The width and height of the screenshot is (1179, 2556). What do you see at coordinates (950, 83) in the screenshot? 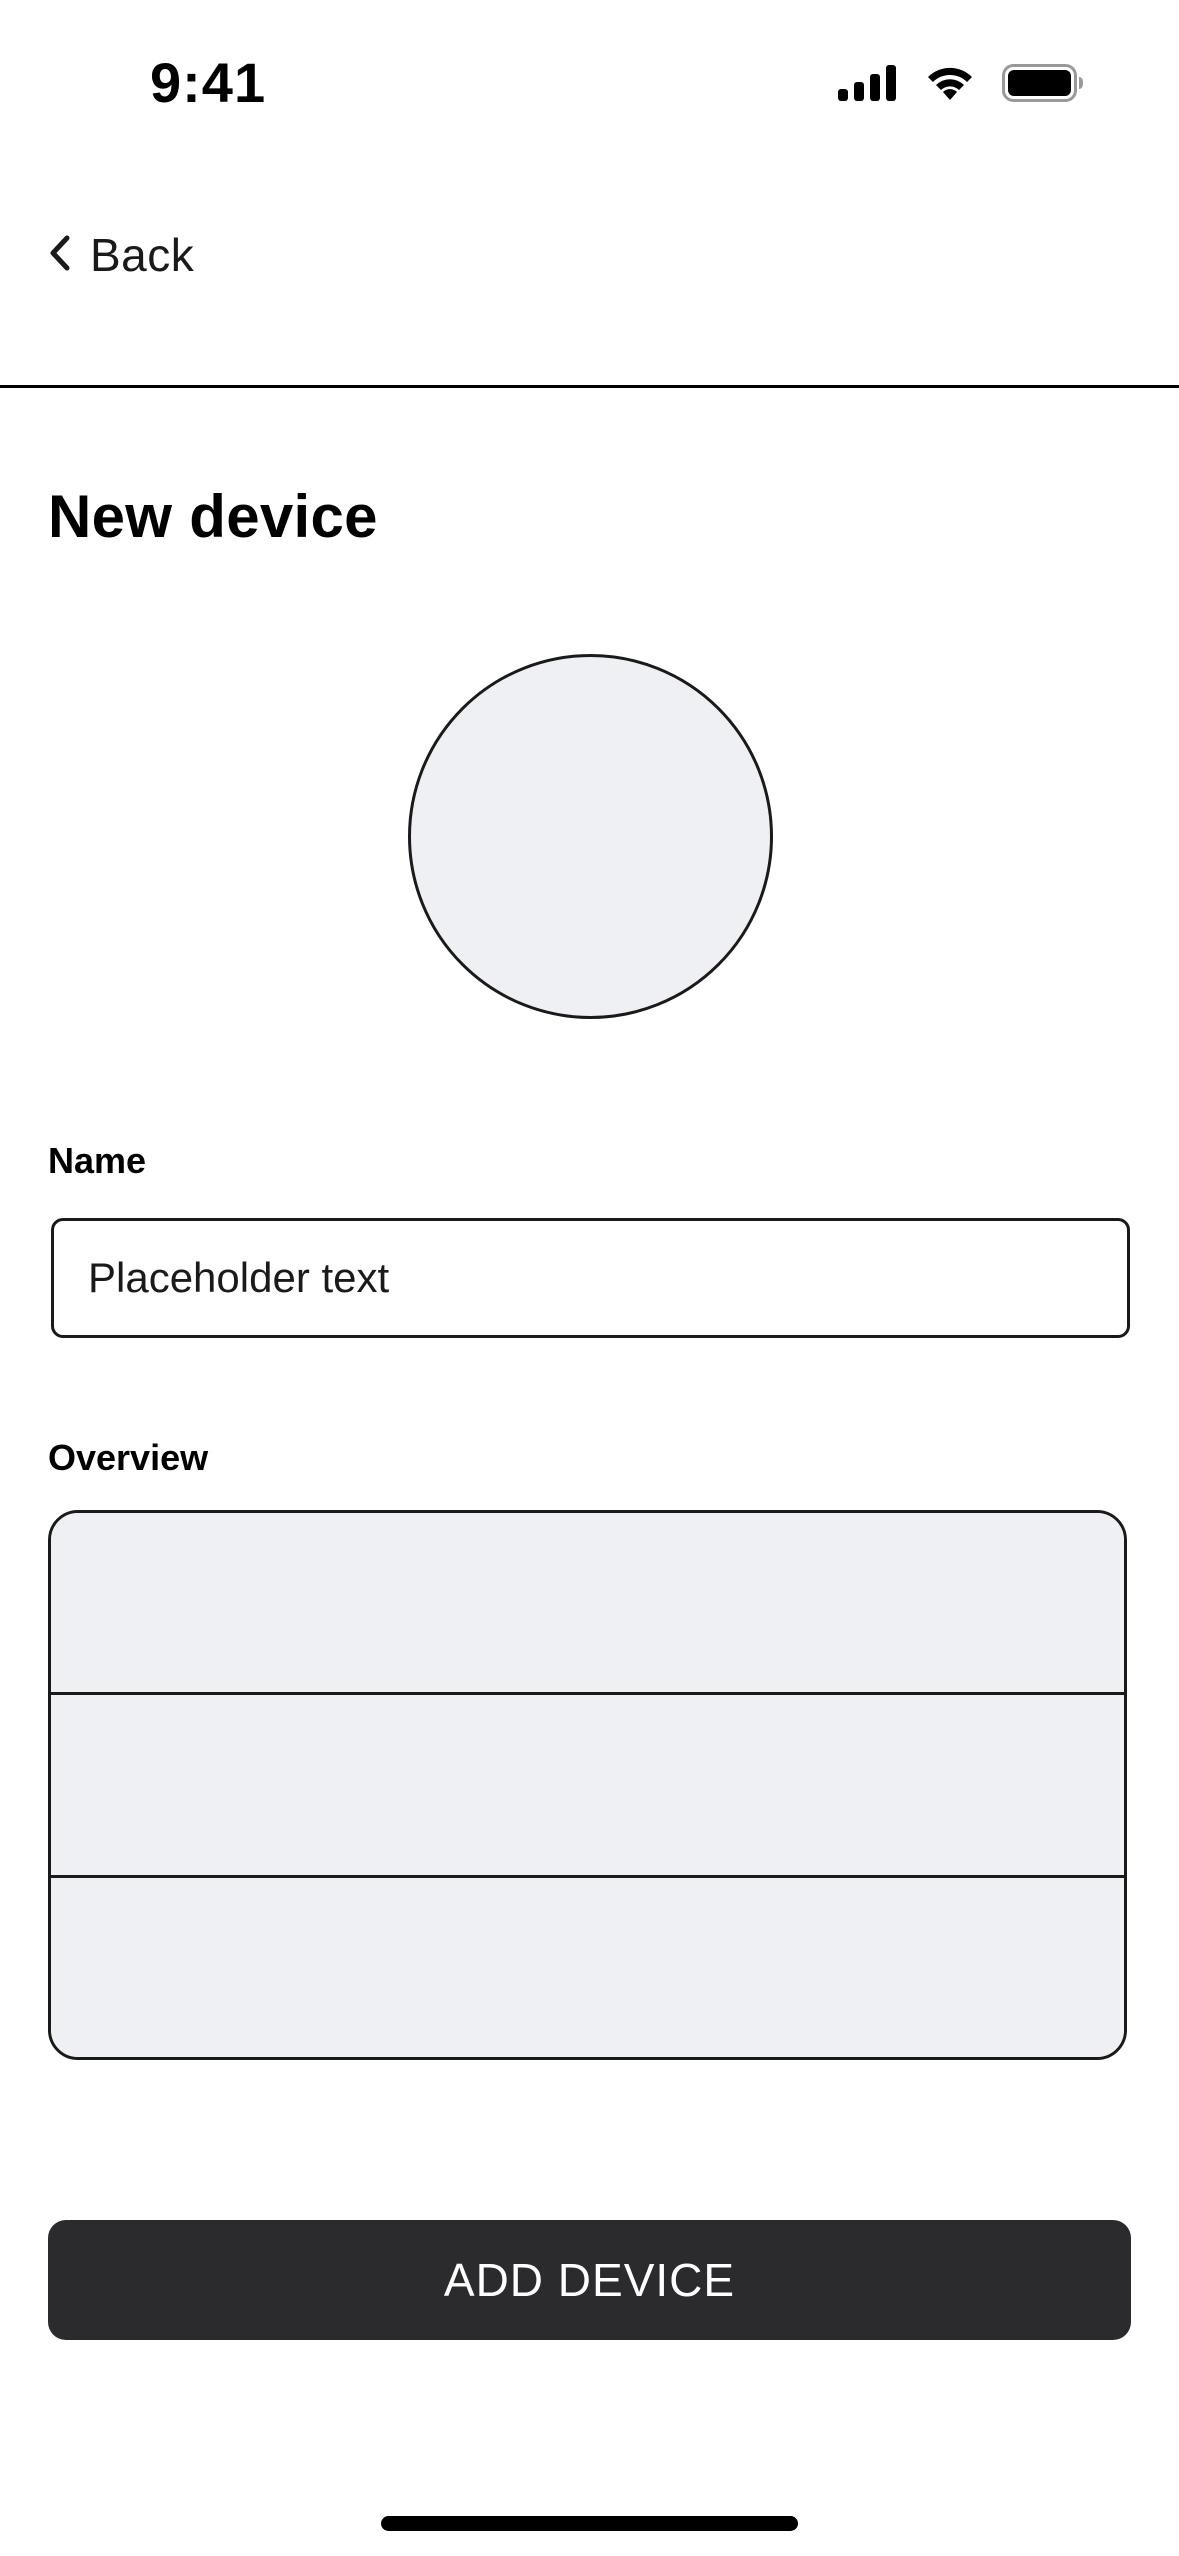
I see `wifi-icon` at bounding box center [950, 83].